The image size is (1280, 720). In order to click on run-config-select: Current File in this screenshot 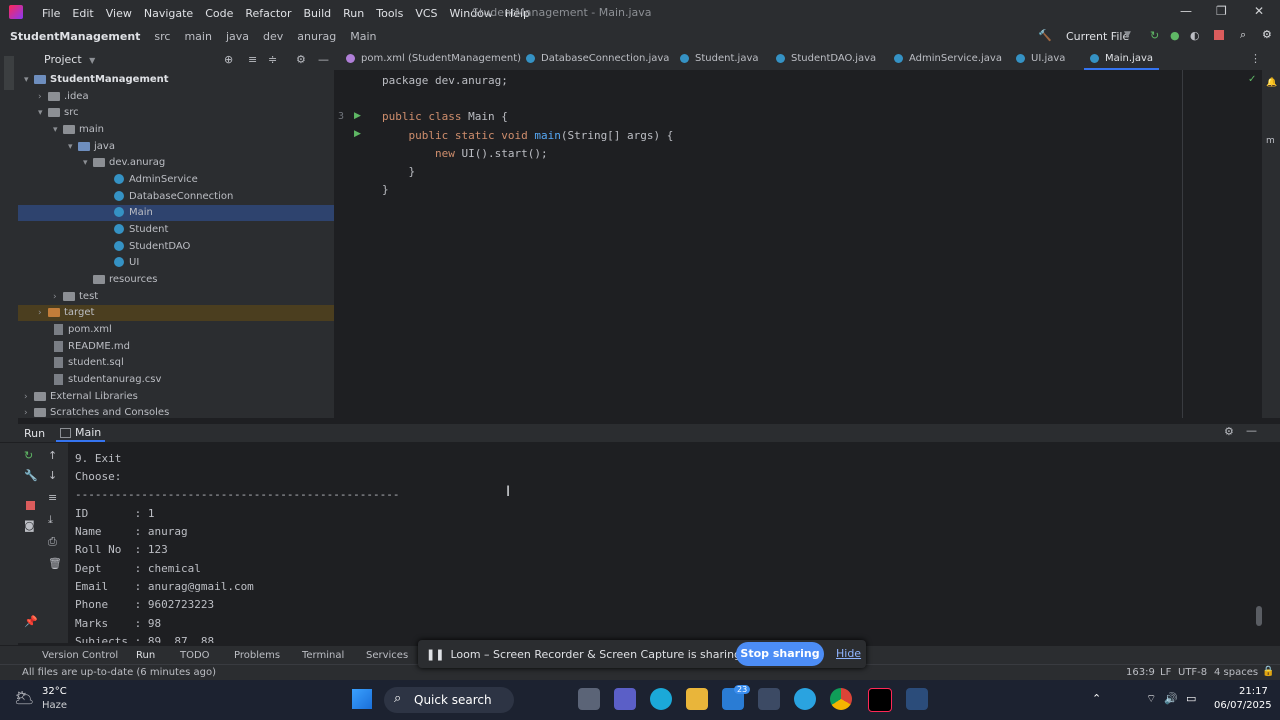, I will do `click(1097, 36)`.